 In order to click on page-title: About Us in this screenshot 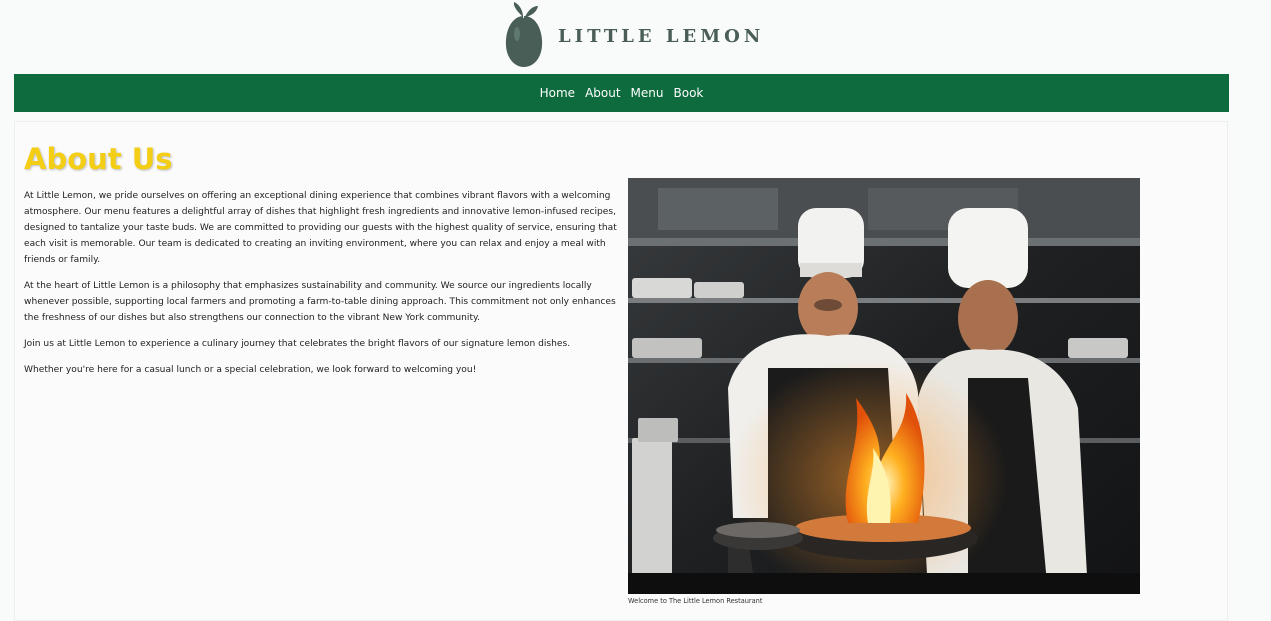, I will do `click(98, 159)`.